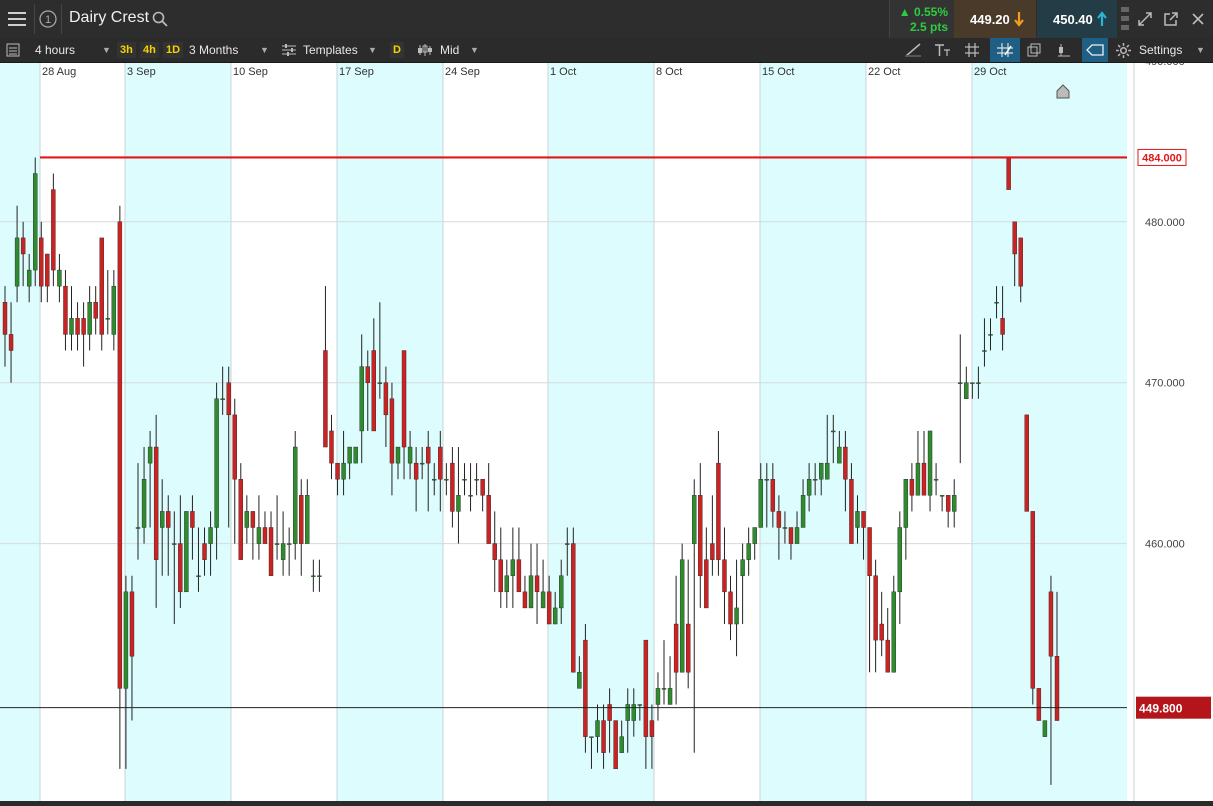  What do you see at coordinates (126, 50) in the screenshot?
I see `quick-interval-3h: 3h` at bounding box center [126, 50].